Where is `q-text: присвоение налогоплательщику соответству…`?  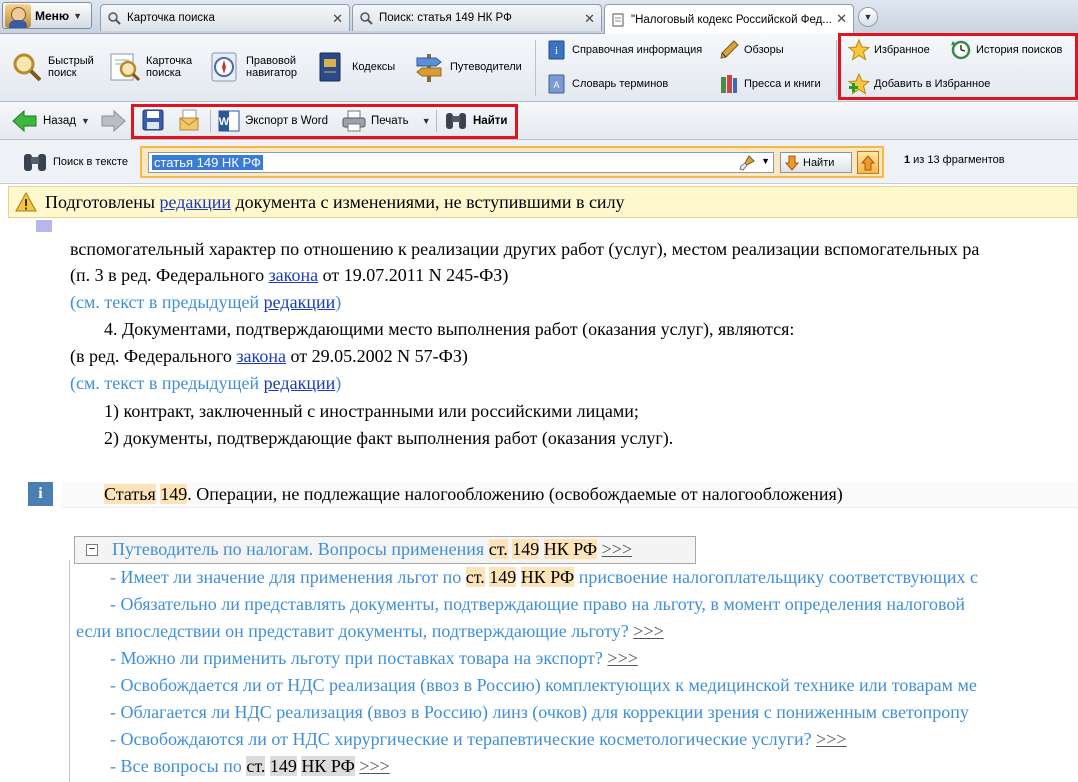
q-text: присвоение налогоплательщику соответству… is located at coordinates (776, 577).